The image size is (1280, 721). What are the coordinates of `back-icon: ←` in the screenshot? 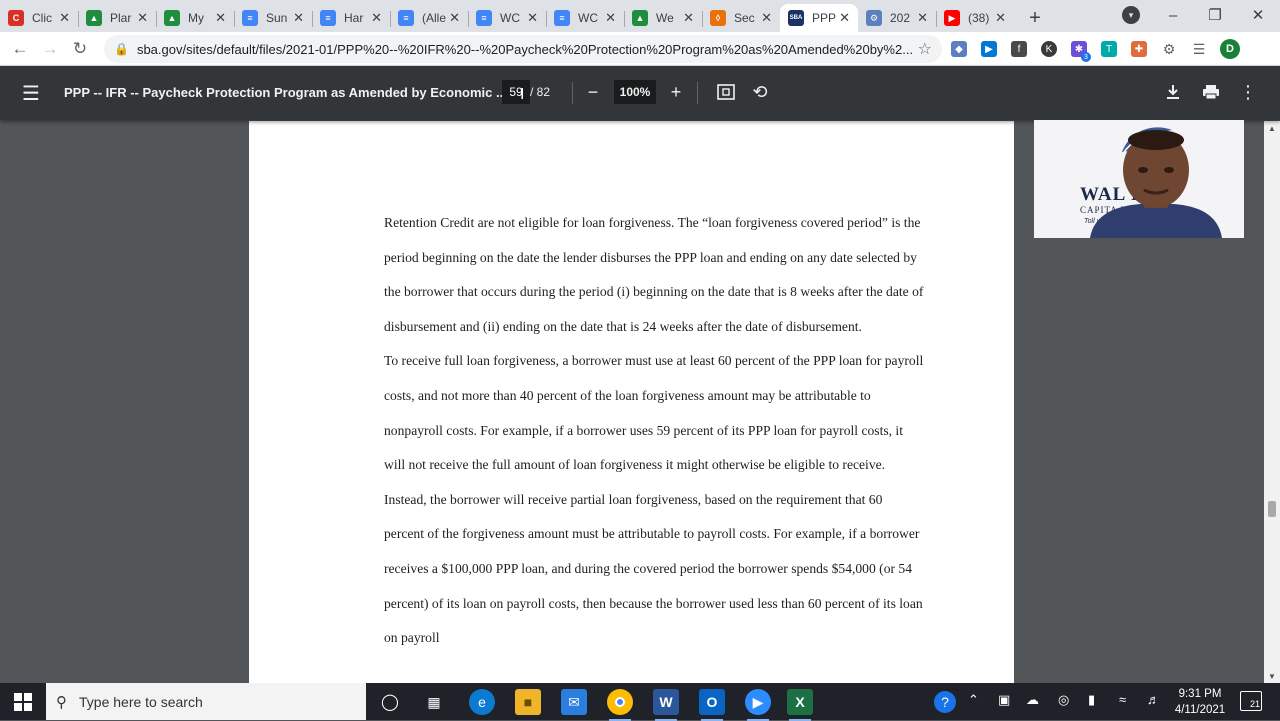 It's located at (20, 49).